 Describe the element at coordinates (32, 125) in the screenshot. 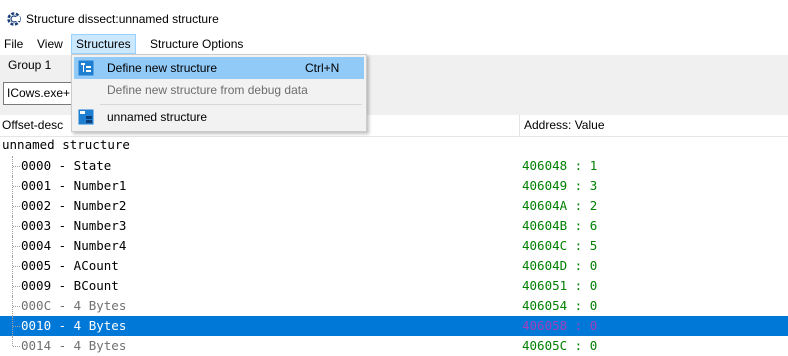

I see `header-offset-description: Offset-desc` at that location.